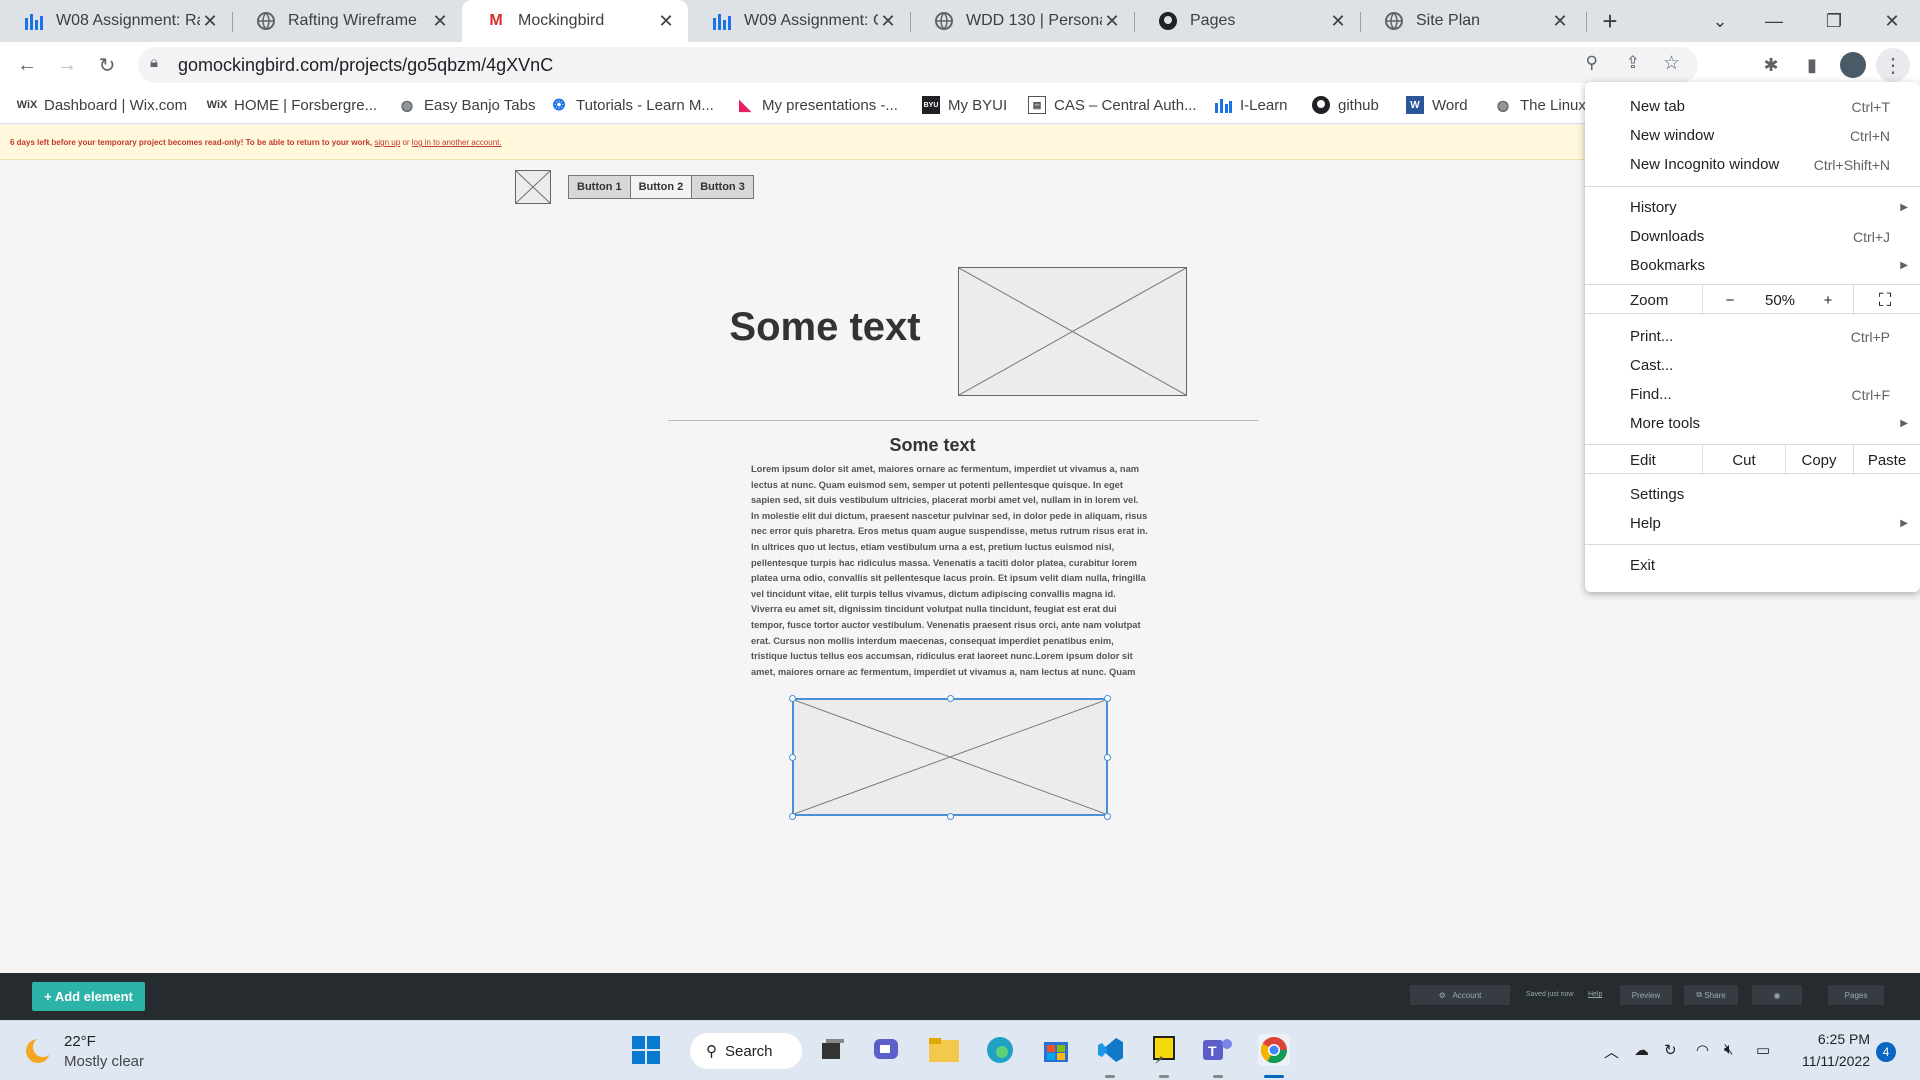 Image resolution: width=1920 pixels, height=1080 pixels. What do you see at coordinates (1752, 135) in the screenshot?
I see `menu-new-window: New window Ctrl+N` at bounding box center [1752, 135].